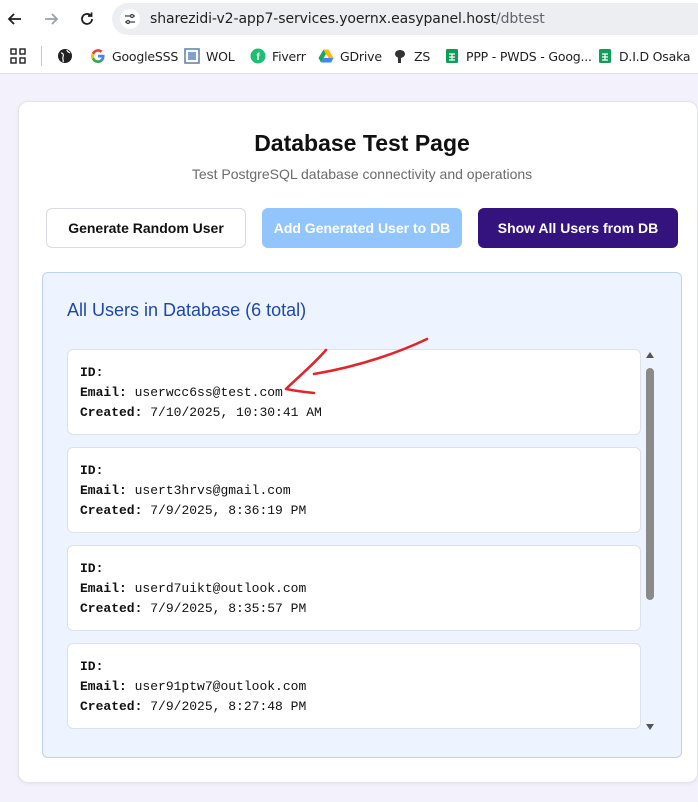  I want to click on user-email-row: Email: userd7uikt@outlook.com, so click(193, 588).